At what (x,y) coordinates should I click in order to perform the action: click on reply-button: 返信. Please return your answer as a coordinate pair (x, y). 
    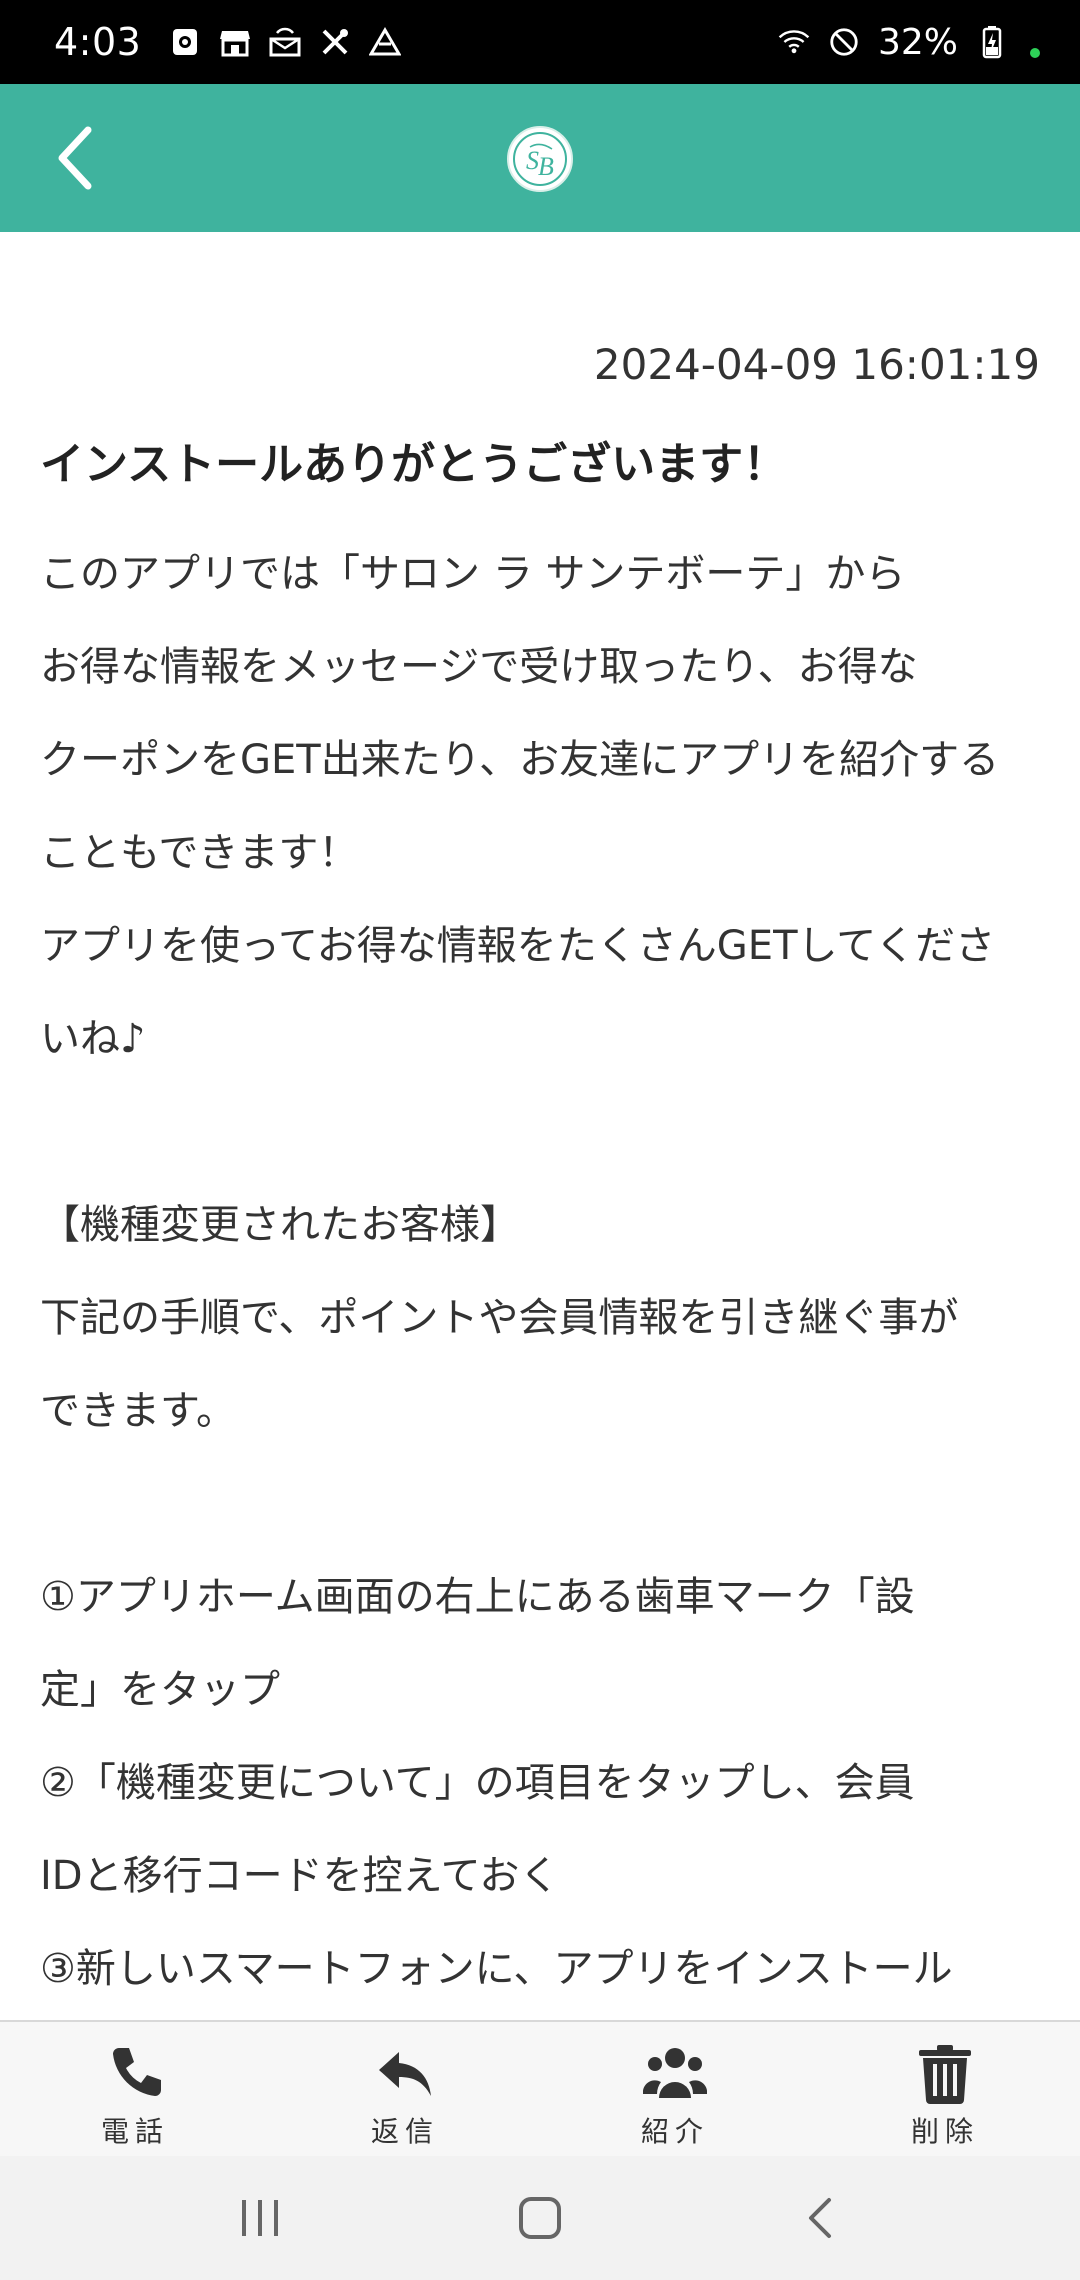
    Looking at the image, I should click on (405, 2089).